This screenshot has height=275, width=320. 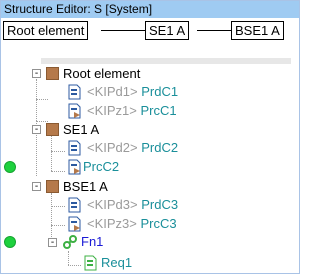 I want to click on key-label: <KIPd2>, so click(x=112, y=147).